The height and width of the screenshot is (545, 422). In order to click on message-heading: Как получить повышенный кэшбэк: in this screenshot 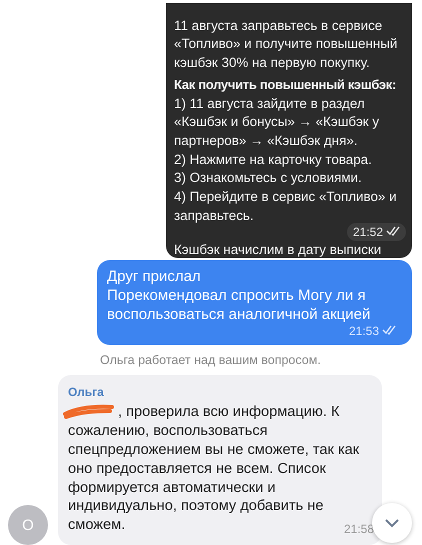, I will do `click(286, 85)`.